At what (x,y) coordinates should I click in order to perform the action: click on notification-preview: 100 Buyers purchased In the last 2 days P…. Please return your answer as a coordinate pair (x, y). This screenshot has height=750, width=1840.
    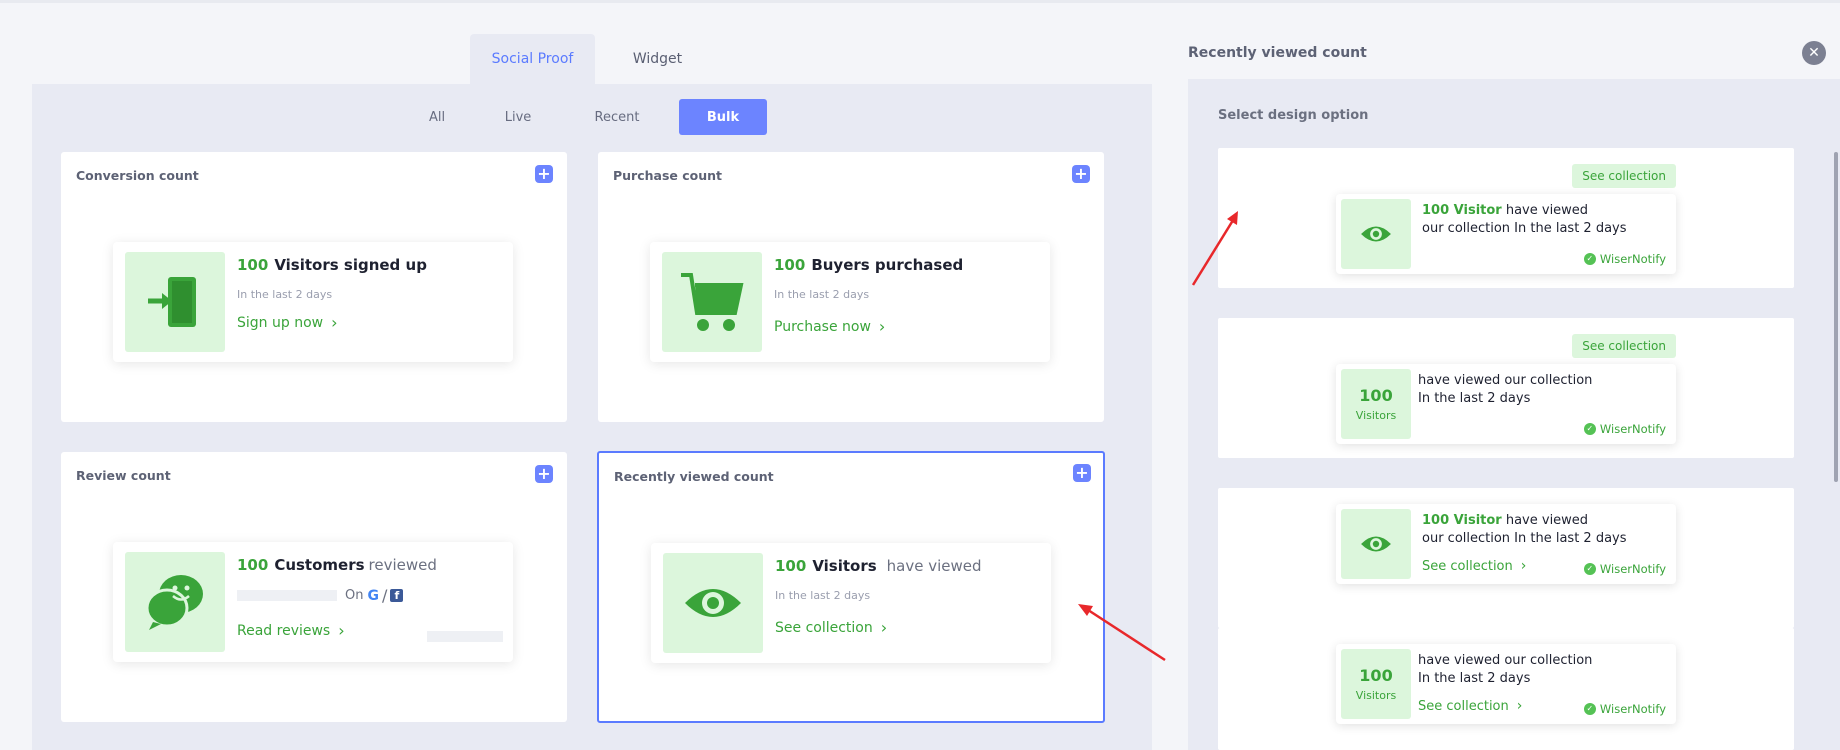
    Looking at the image, I should click on (850, 302).